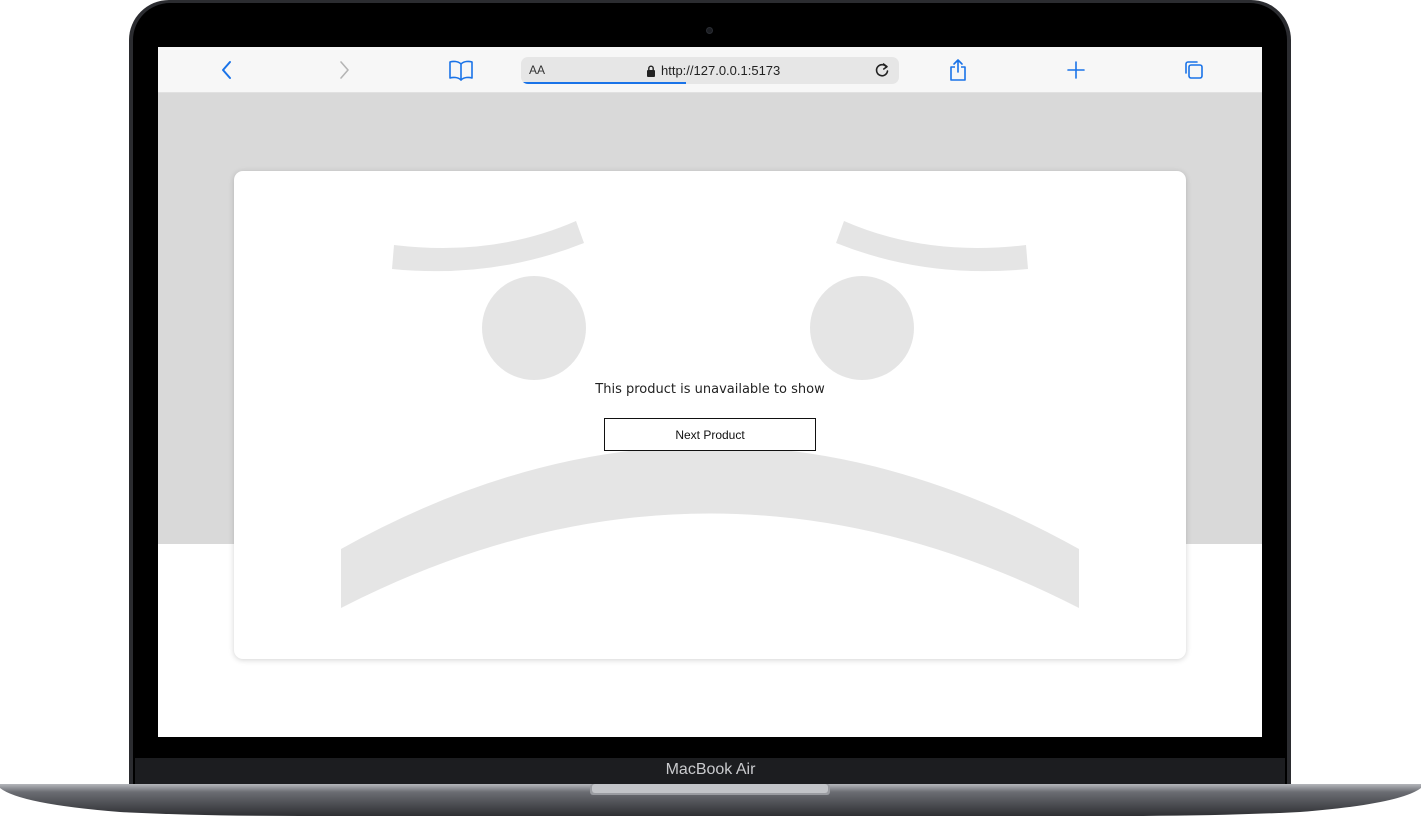 Image resolution: width=1421 pixels, height=816 pixels. I want to click on book-icon, so click(461, 70).